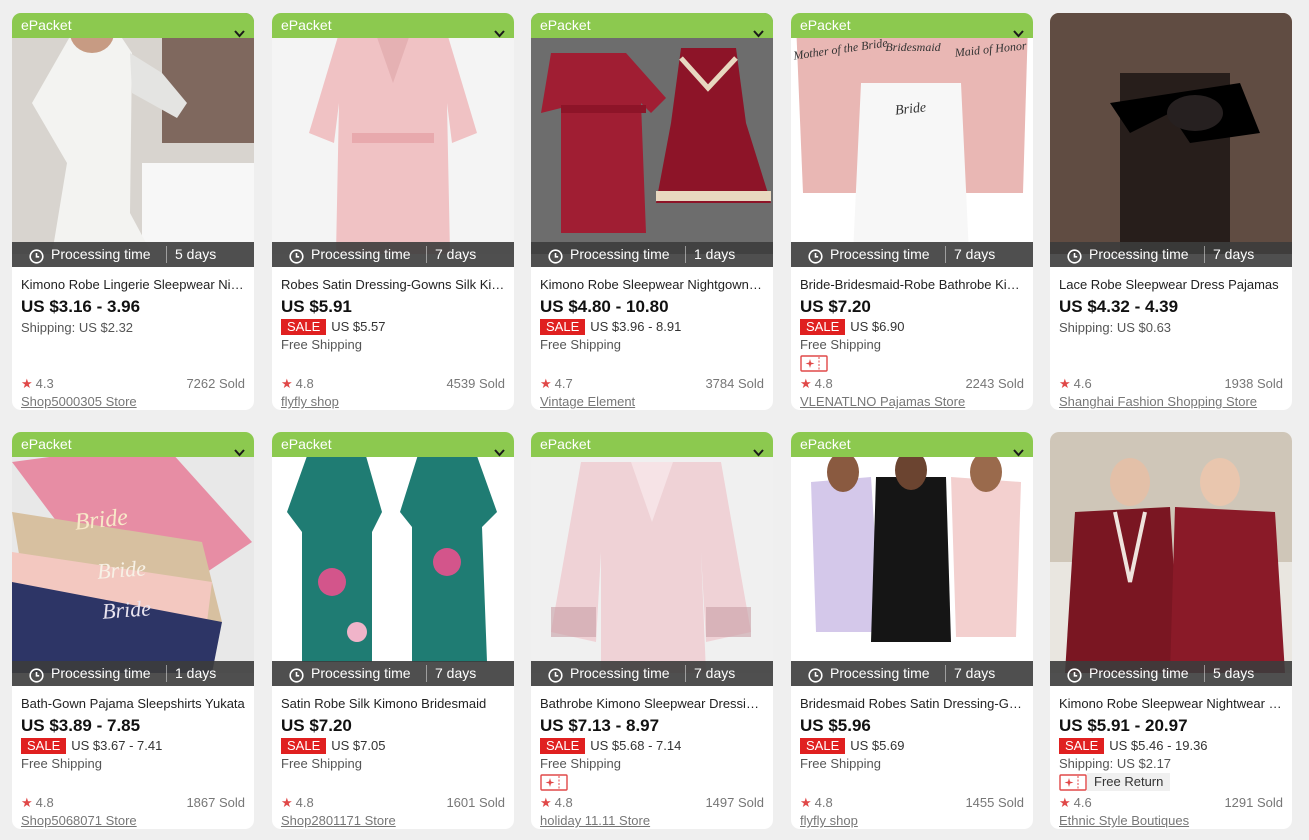 The width and height of the screenshot is (1309, 840). What do you see at coordinates (133, 284) in the screenshot?
I see `product-title: Kimono Robe Lingerie Sleepwear Nightgown` at bounding box center [133, 284].